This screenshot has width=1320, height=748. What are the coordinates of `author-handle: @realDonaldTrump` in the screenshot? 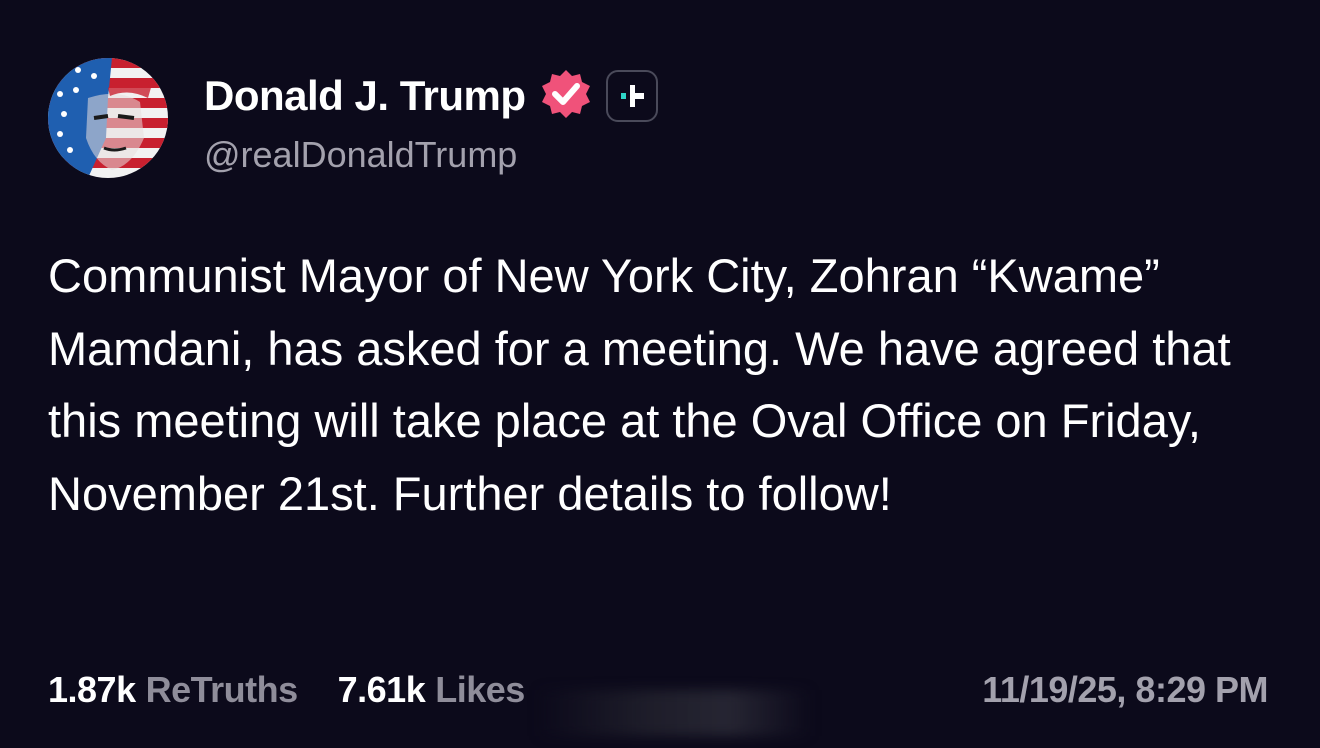 It's located at (360, 155).